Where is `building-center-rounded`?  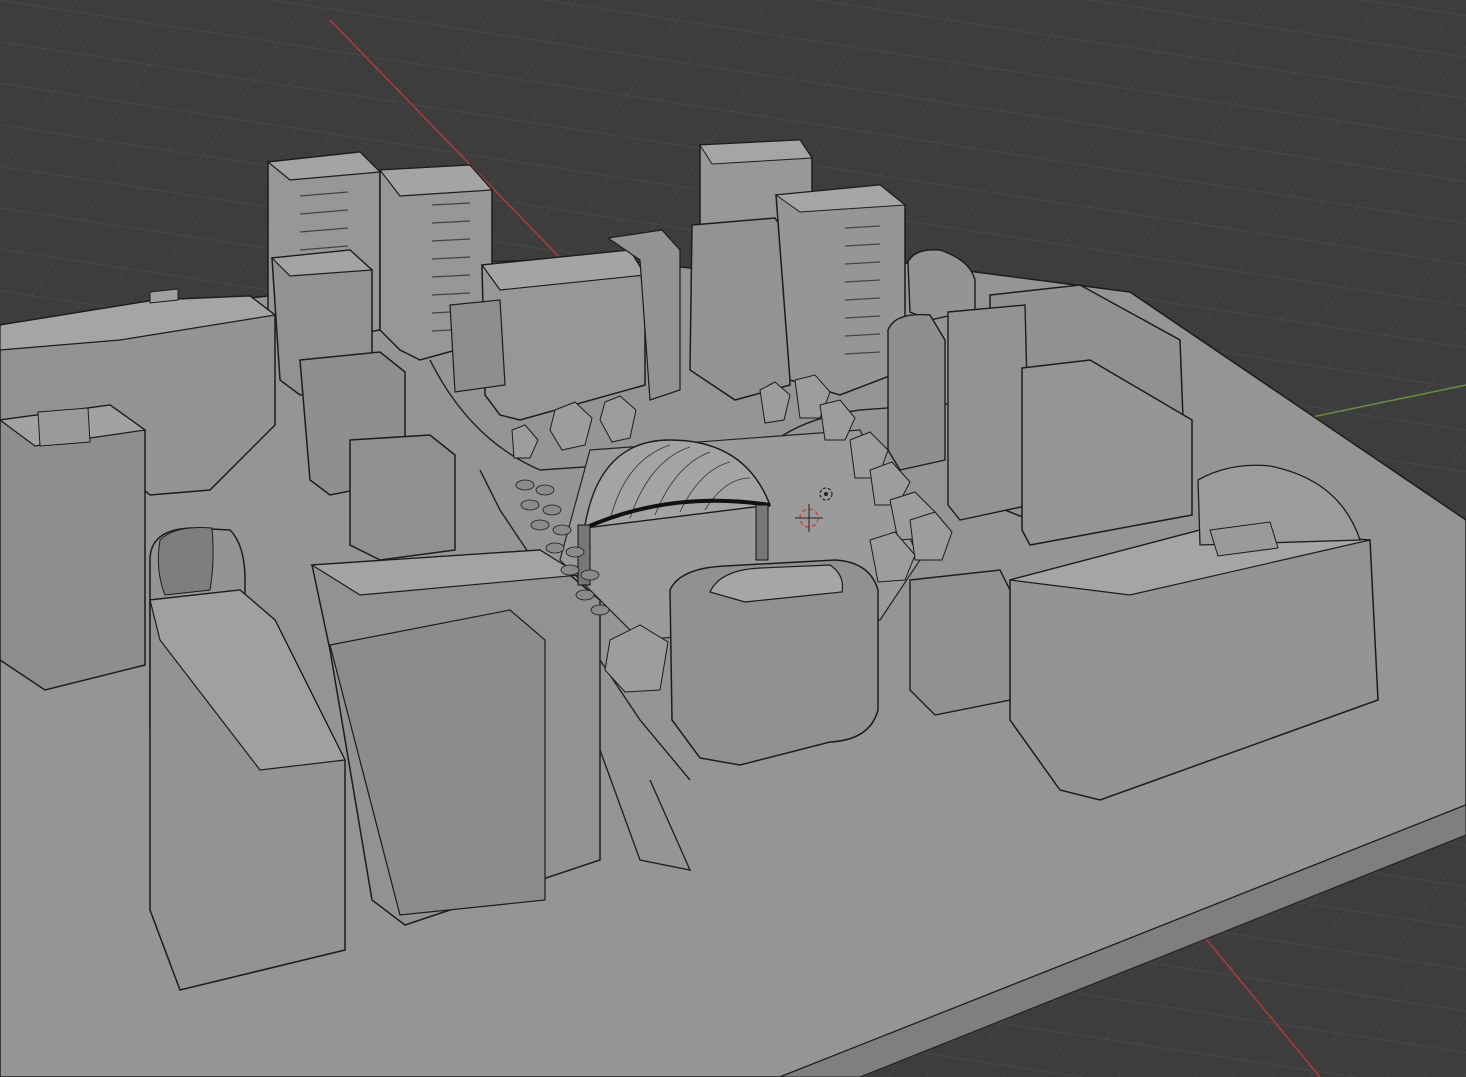 building-center-rounded is located at coordinates (774, 662).